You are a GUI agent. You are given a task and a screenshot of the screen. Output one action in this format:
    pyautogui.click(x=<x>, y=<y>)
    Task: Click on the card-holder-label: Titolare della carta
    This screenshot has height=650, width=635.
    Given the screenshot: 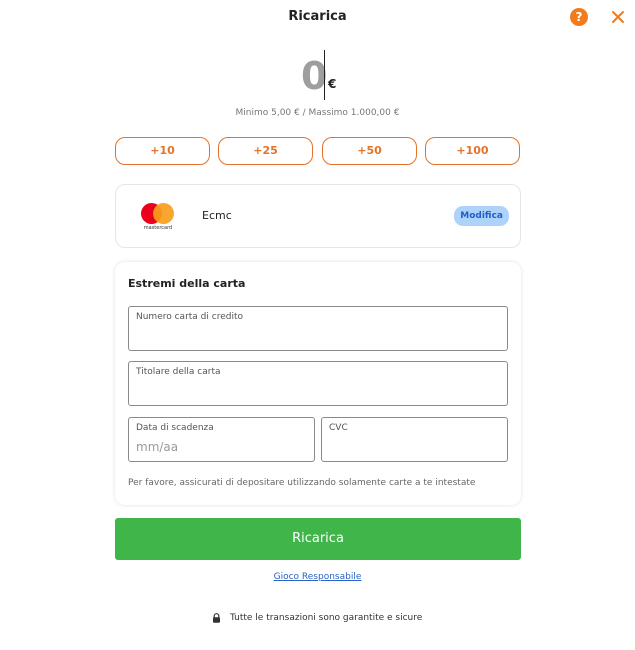 What is the action you would take?
    pyautogui.click(x=178, y=372)
    